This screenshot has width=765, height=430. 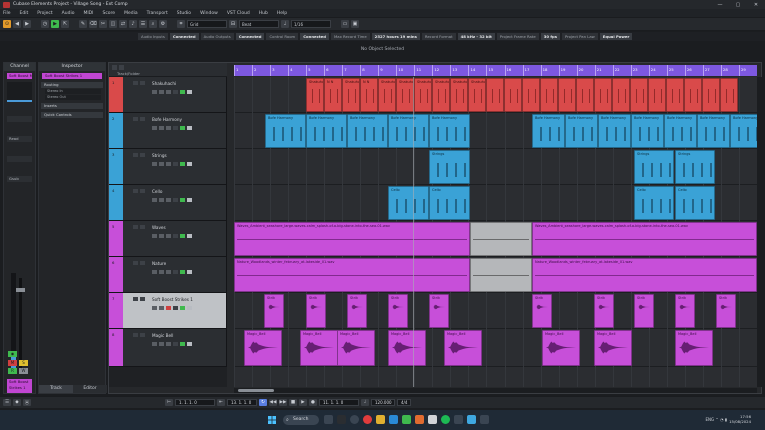 I want to click on track-name: Bofe Harmony, so click(x=167, y=119).